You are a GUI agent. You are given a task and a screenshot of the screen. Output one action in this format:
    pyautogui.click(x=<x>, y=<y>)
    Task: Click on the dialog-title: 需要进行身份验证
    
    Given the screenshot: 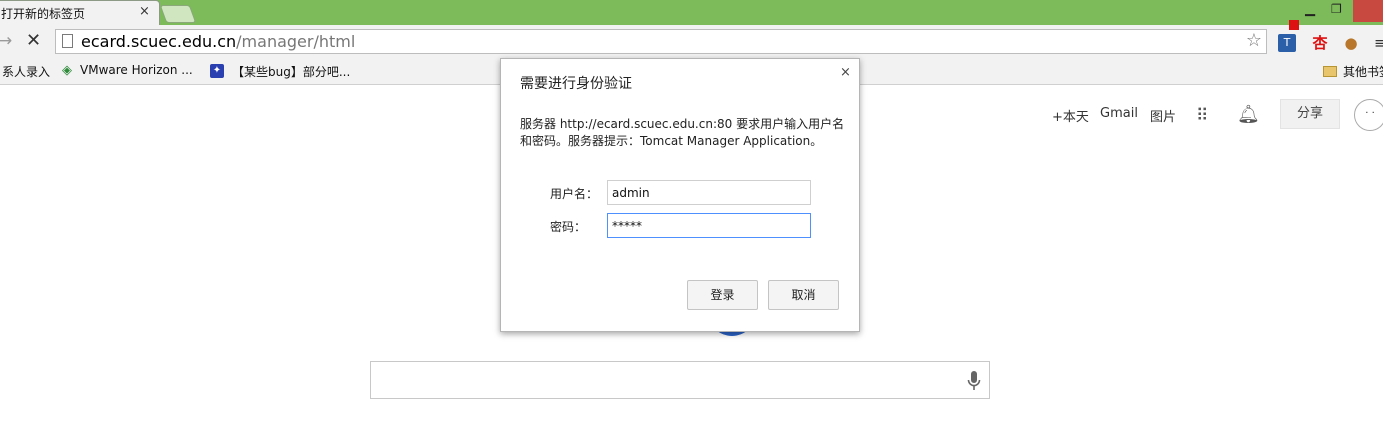 What is the action you would take?
    pyautogui.click(x=576, y=84)
    